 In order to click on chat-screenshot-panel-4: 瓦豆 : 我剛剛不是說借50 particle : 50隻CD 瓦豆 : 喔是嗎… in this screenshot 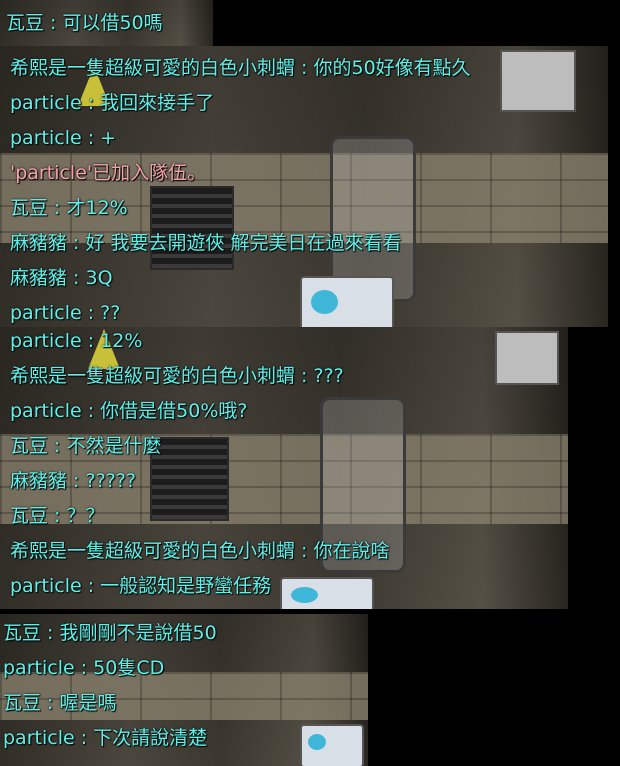, I will do `click(184, 690)`.